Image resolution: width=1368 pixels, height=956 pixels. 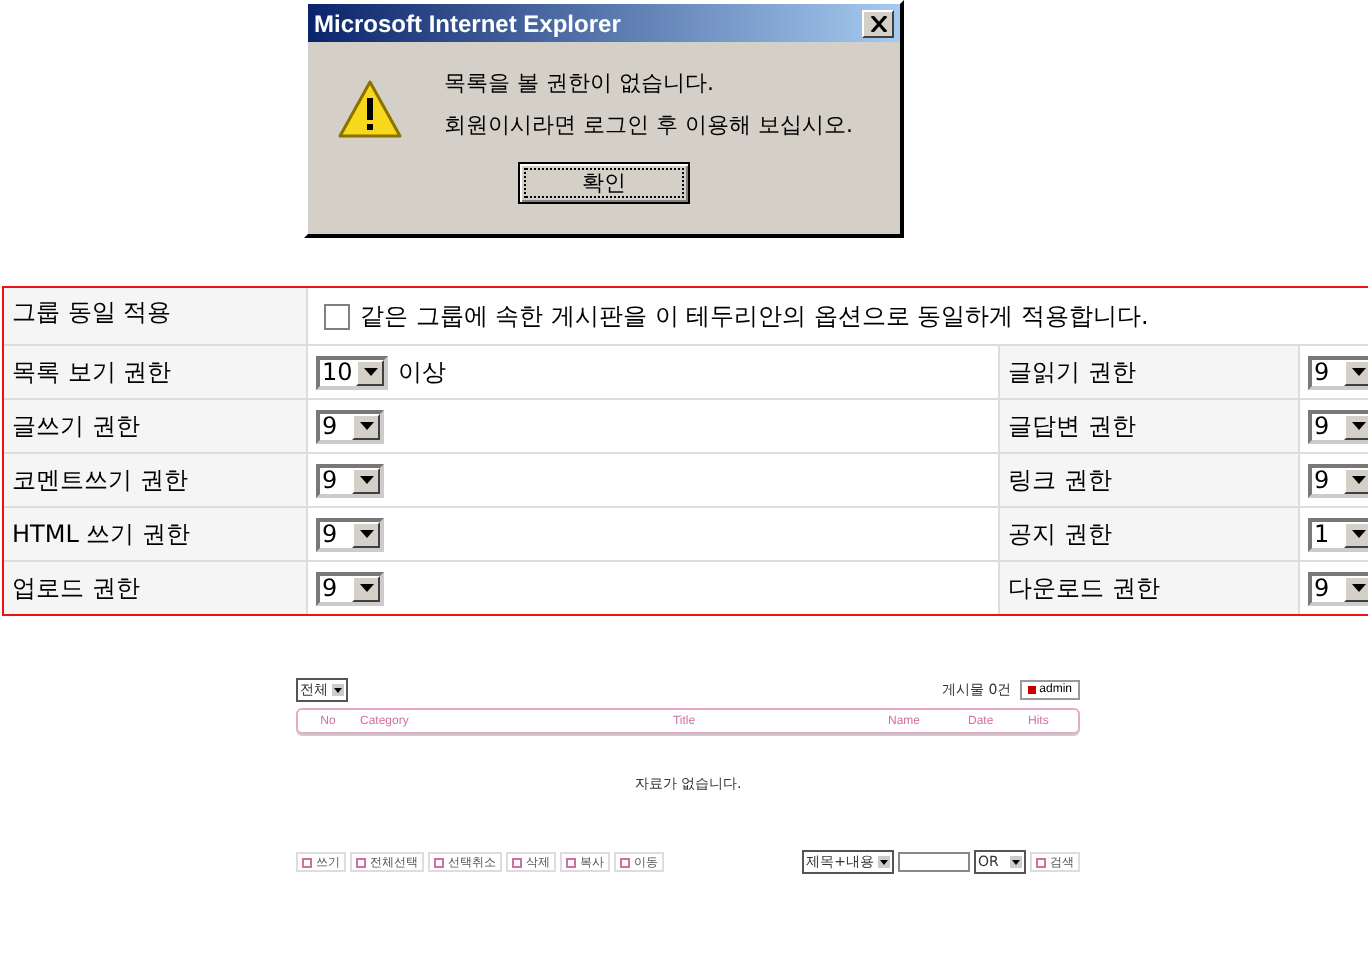 I want to click on ok-button: 확인, so click(x=604, y=183).